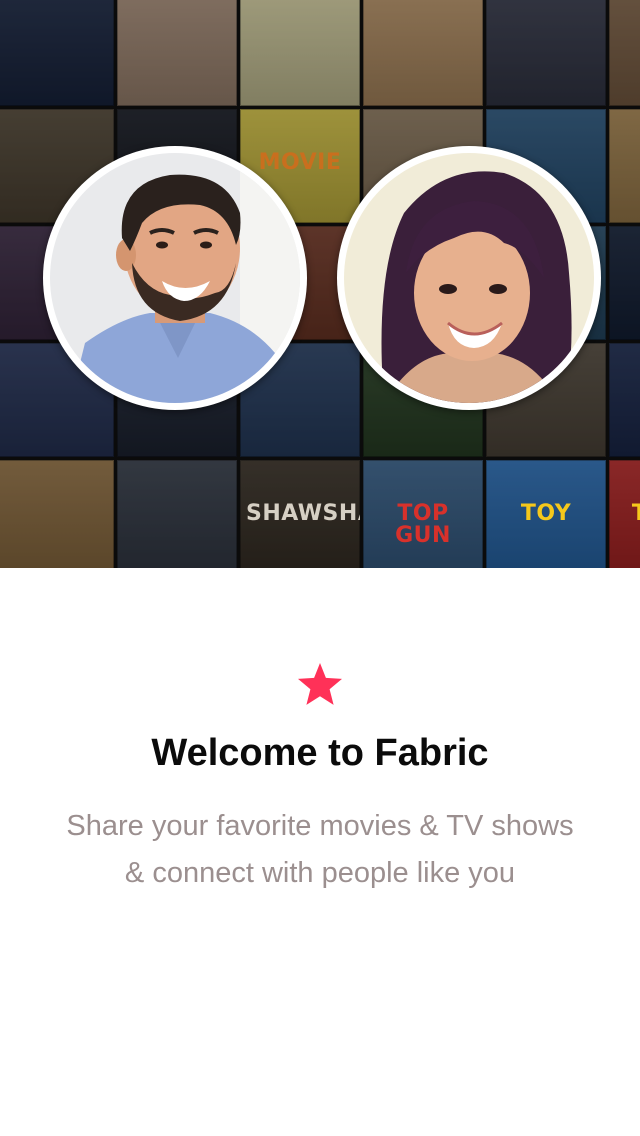 The width and height of the screenshot is (640, 1136). I want to click on movie-poster: TOP GUN, so click(423, 514).